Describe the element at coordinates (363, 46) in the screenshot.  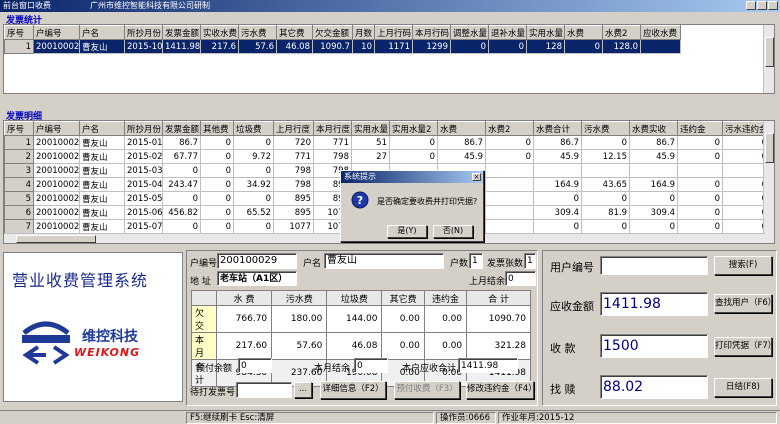
I see `table-cell: 10` at that location.